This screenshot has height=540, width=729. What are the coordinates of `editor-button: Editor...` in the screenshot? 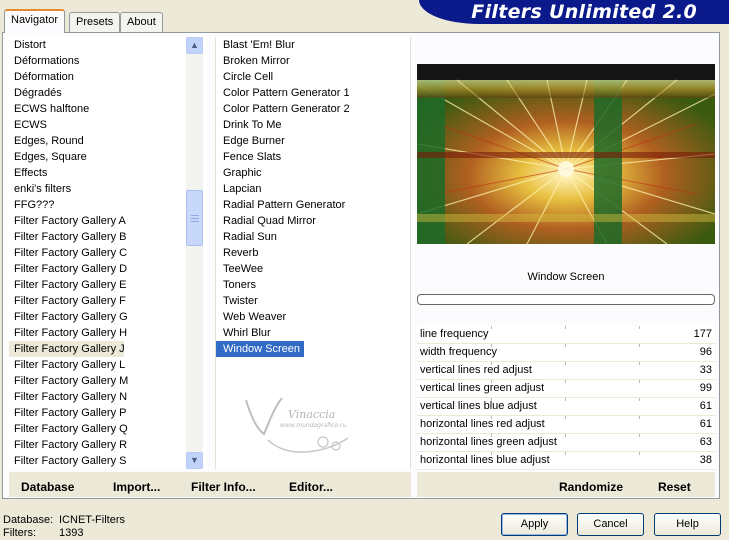 It's located at (311, 487).